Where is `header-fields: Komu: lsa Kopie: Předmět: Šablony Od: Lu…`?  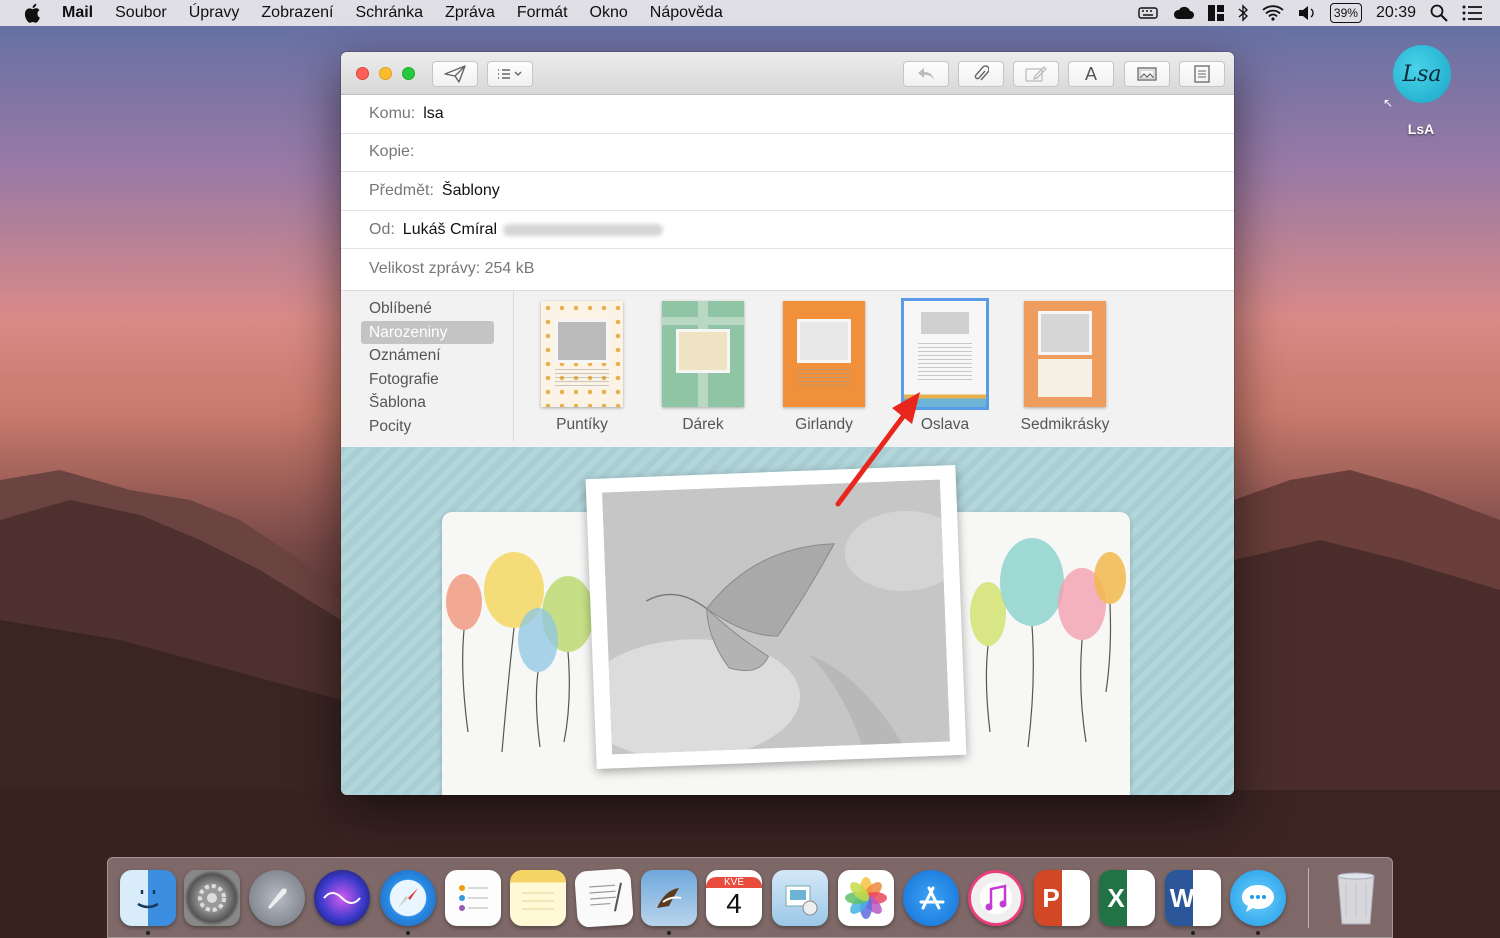 header-fields: Komu: lsa Kopie: Předmět: Šablony Od: Lu… is located at coordinates (787, 191).